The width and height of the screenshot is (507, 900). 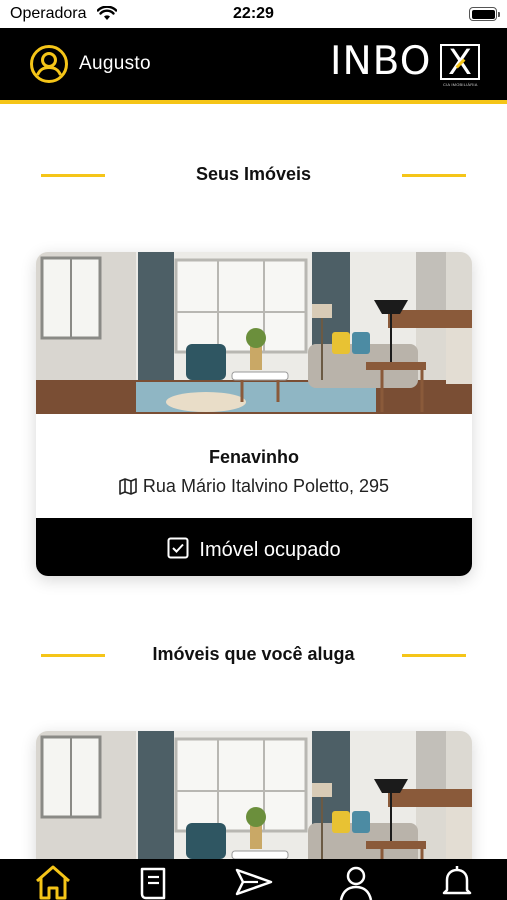 I want to click on user-icon, so click(x=356, y=883).